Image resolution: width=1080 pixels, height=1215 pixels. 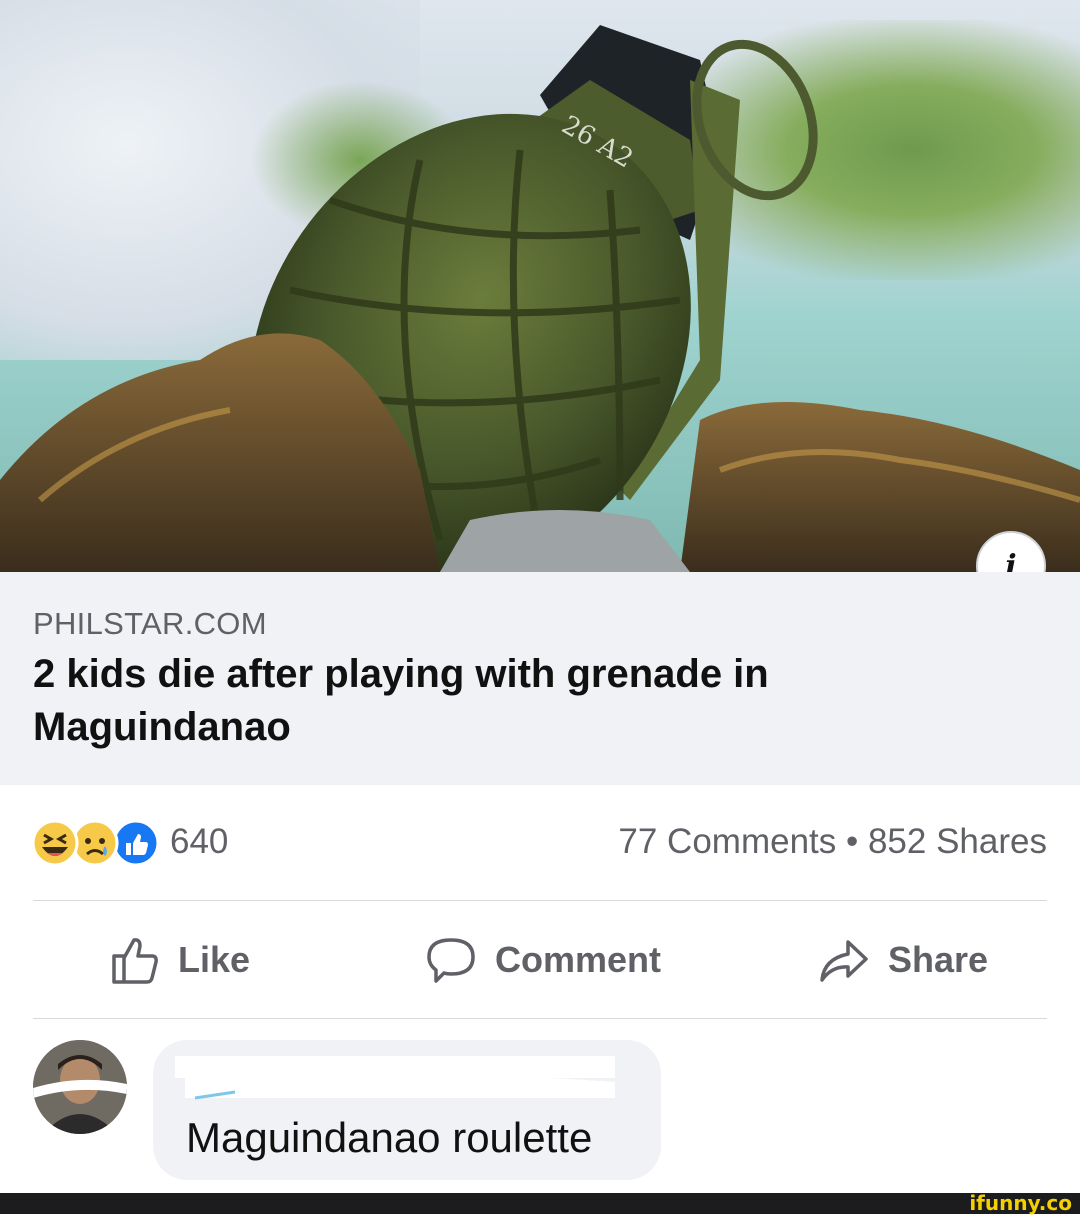 What do you see at coordinates (540, 1203) in the screenshot?
I see `footer-bar` at bounding box center [540, 1203].